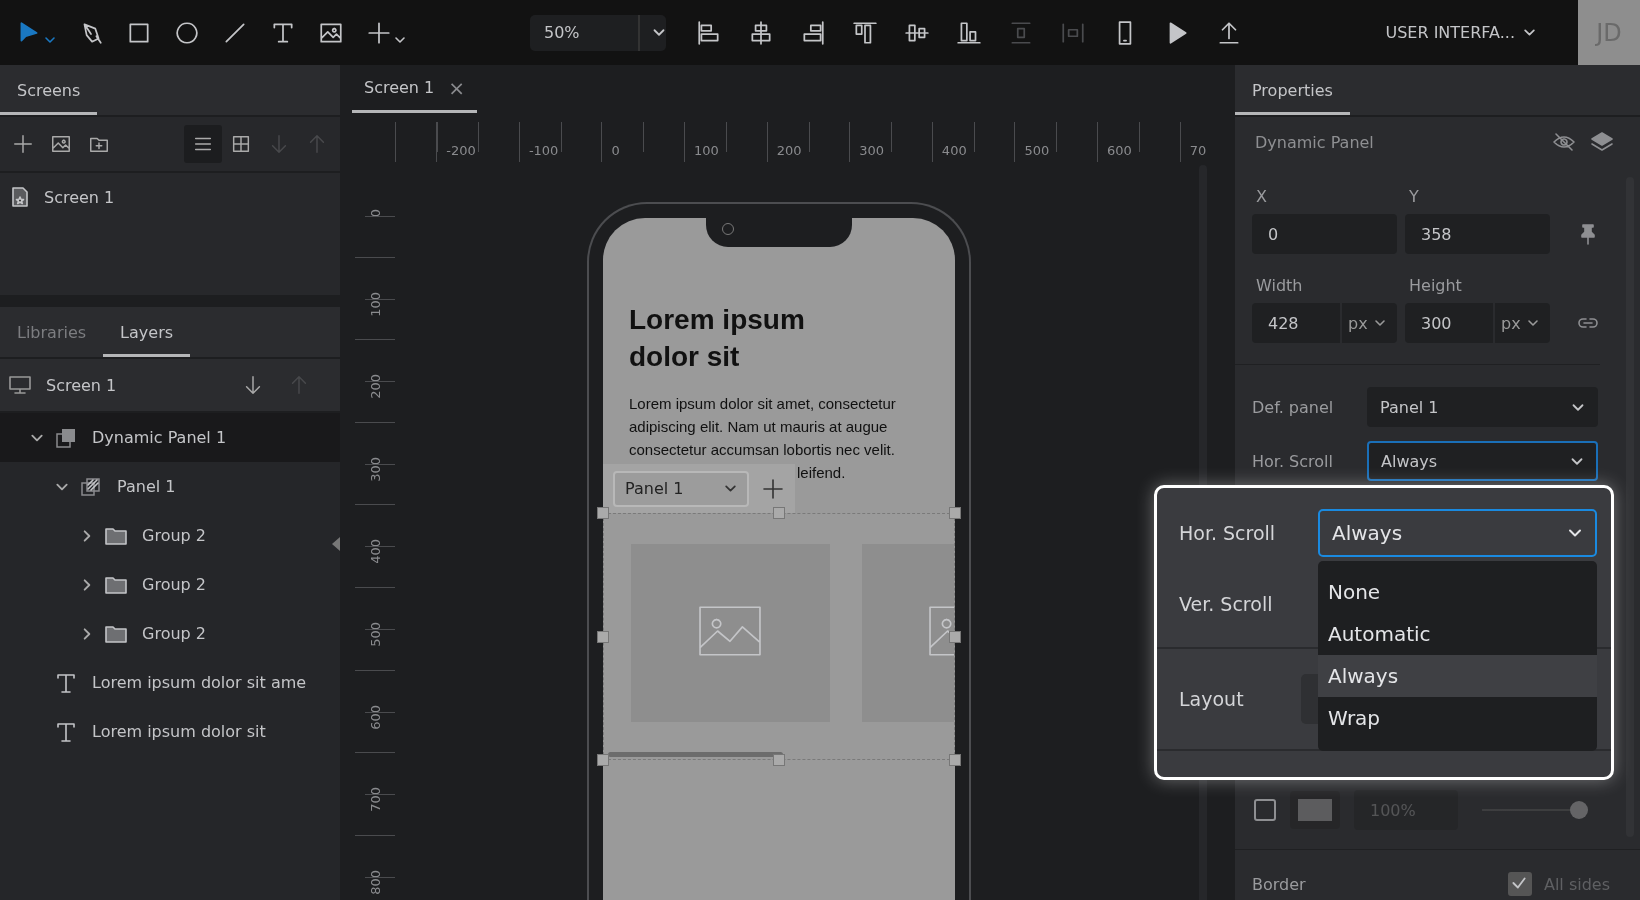  I want to click on field-label: Y, so click(1414, 196).